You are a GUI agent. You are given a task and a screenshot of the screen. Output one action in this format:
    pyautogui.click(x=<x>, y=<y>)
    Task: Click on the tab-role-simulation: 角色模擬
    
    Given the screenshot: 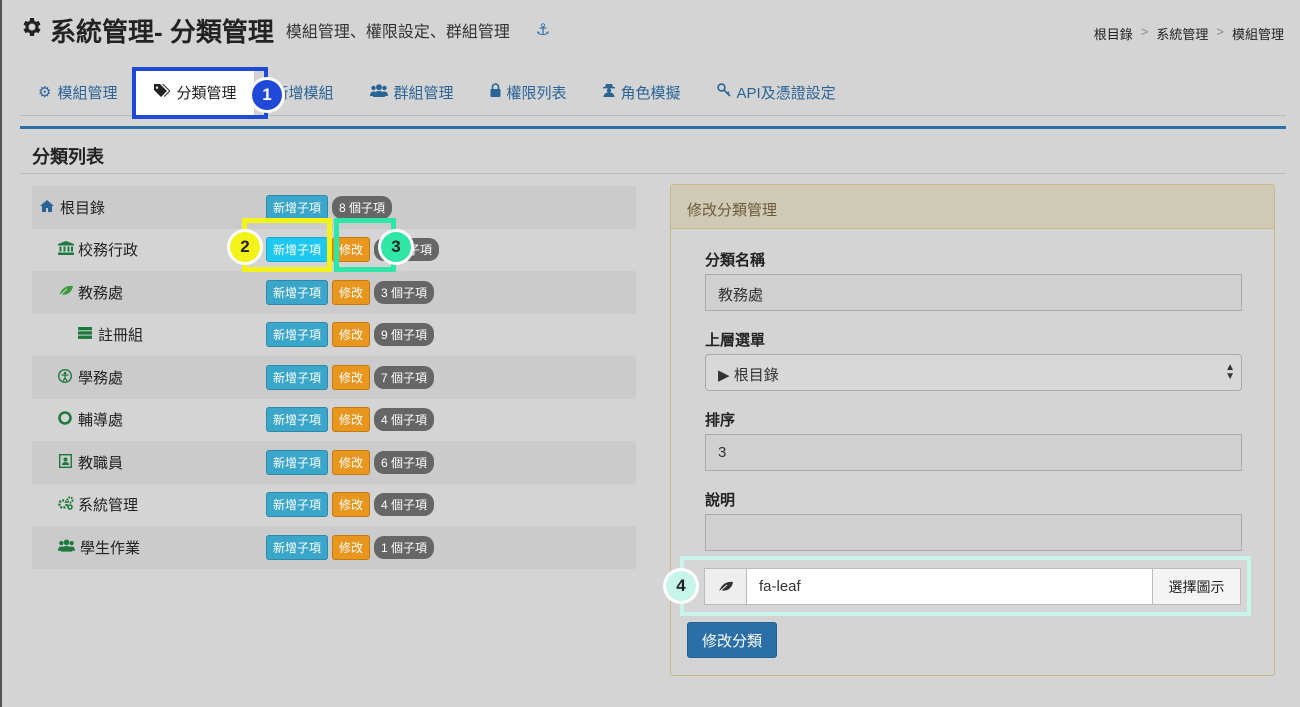 What is the action you would take?
    pyautogui.click(x=642, y=92)
    